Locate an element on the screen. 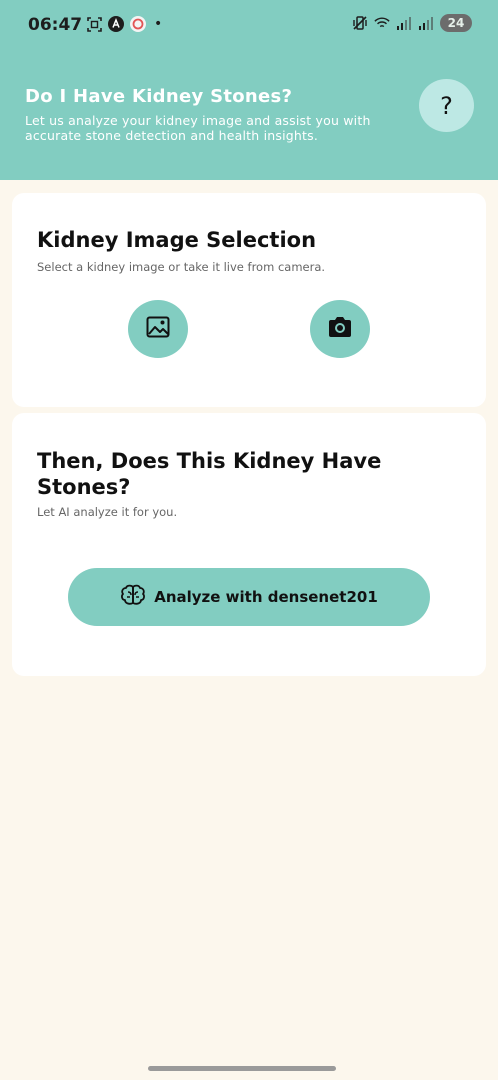  gallery-button is located at coordinates (158, 329).